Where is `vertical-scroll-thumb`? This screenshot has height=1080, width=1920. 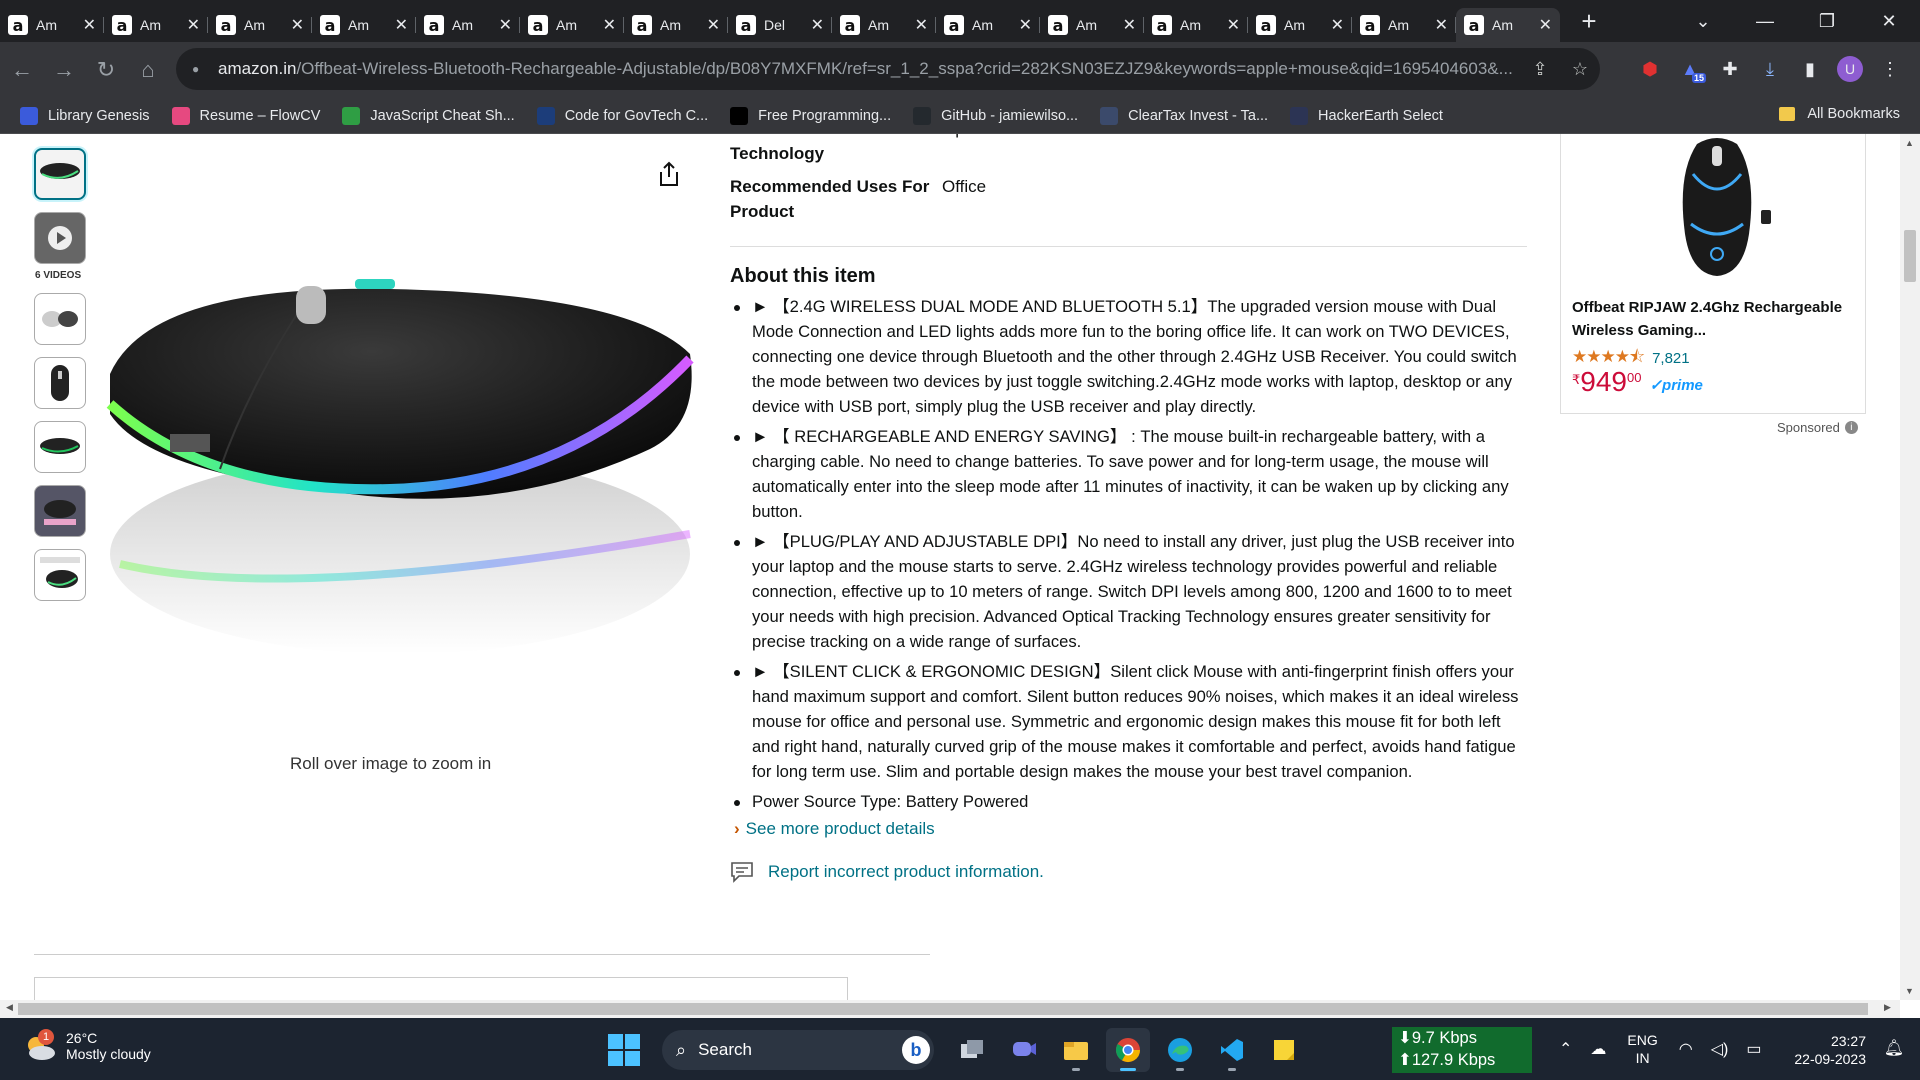
vertical-scroll-thumb is located at coordinates (1910, 256).